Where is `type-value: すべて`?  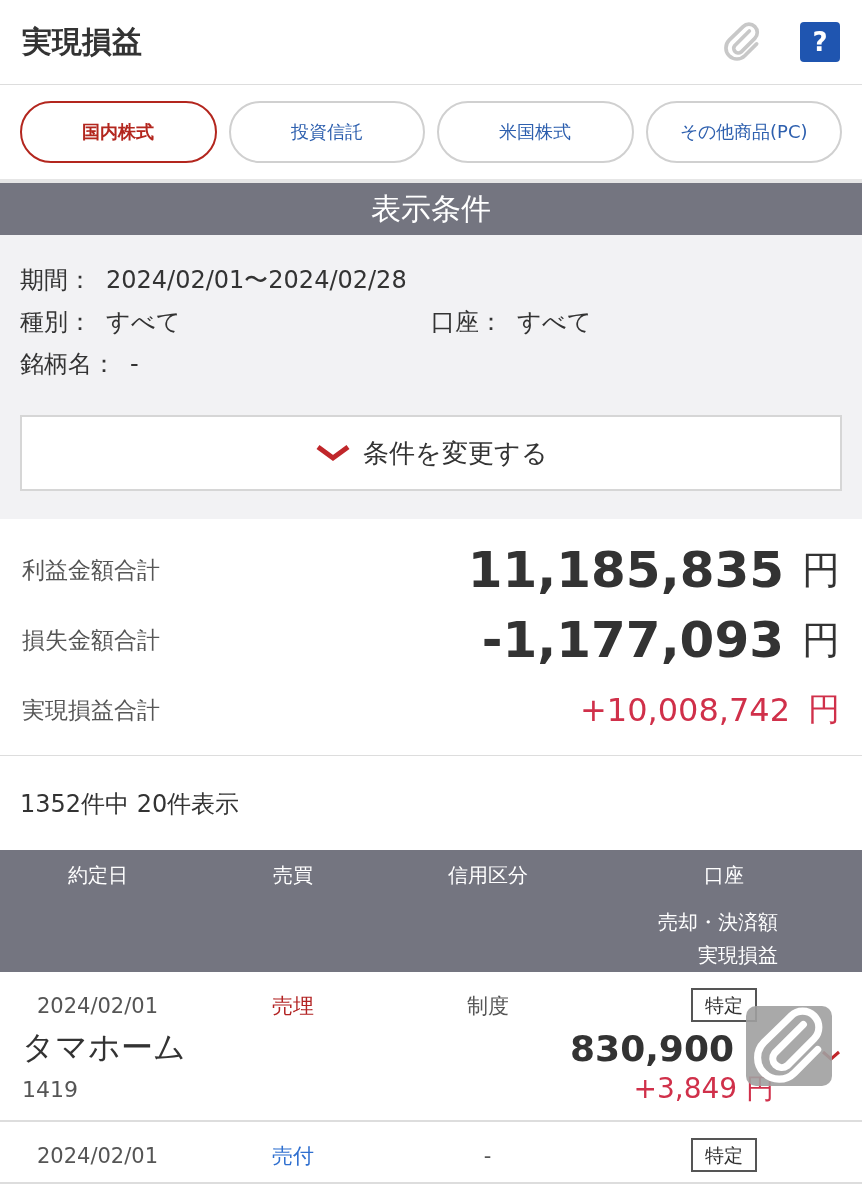
type-value: すべて is located at coordinates (143, 322).